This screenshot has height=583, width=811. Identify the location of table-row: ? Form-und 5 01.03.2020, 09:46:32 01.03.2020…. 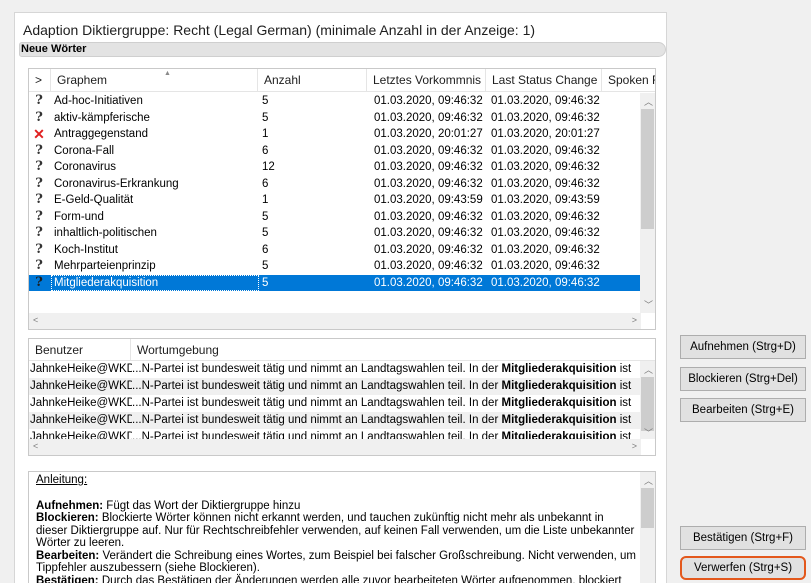
(335, 217).